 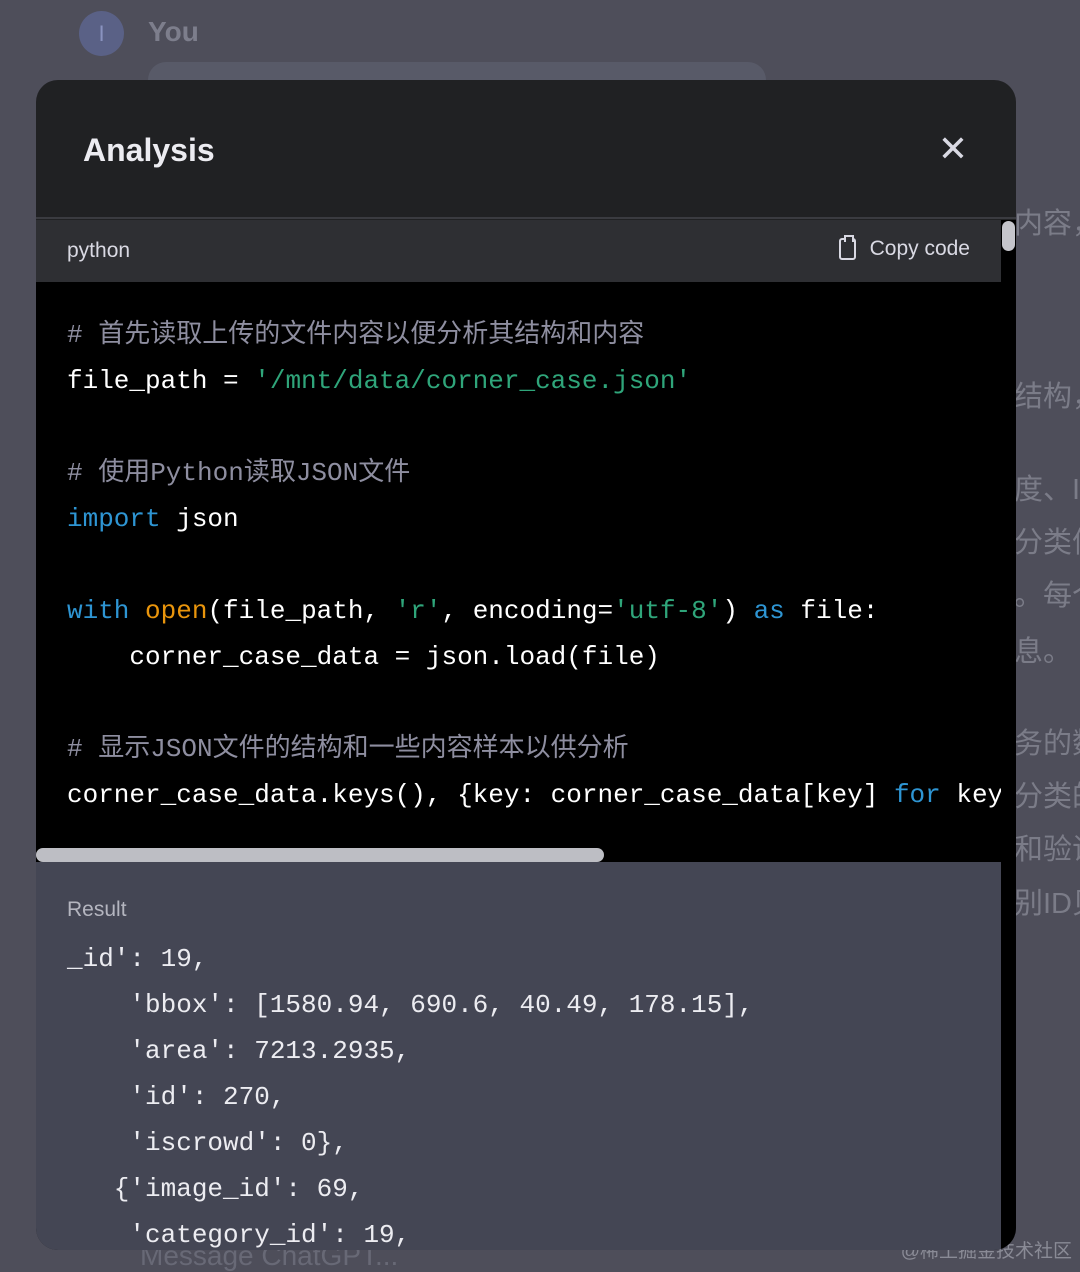 I want to click on background-text-line: 分类信, so click(x=1047, y=543).